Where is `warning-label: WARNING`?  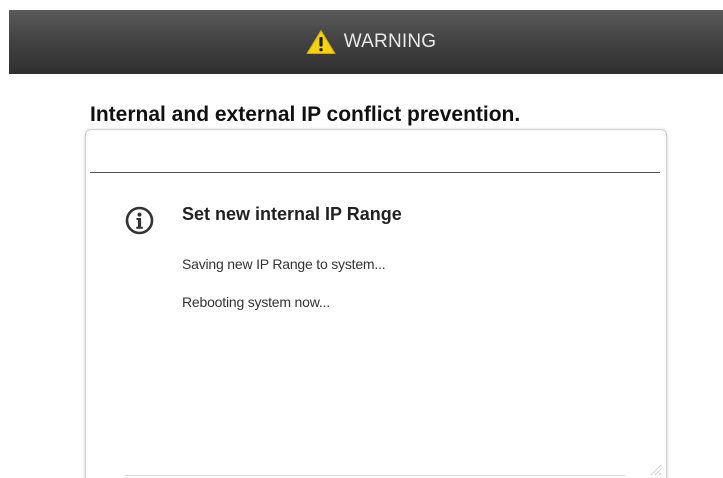
warning-label: WARNING is located at coordinates (390, 41).